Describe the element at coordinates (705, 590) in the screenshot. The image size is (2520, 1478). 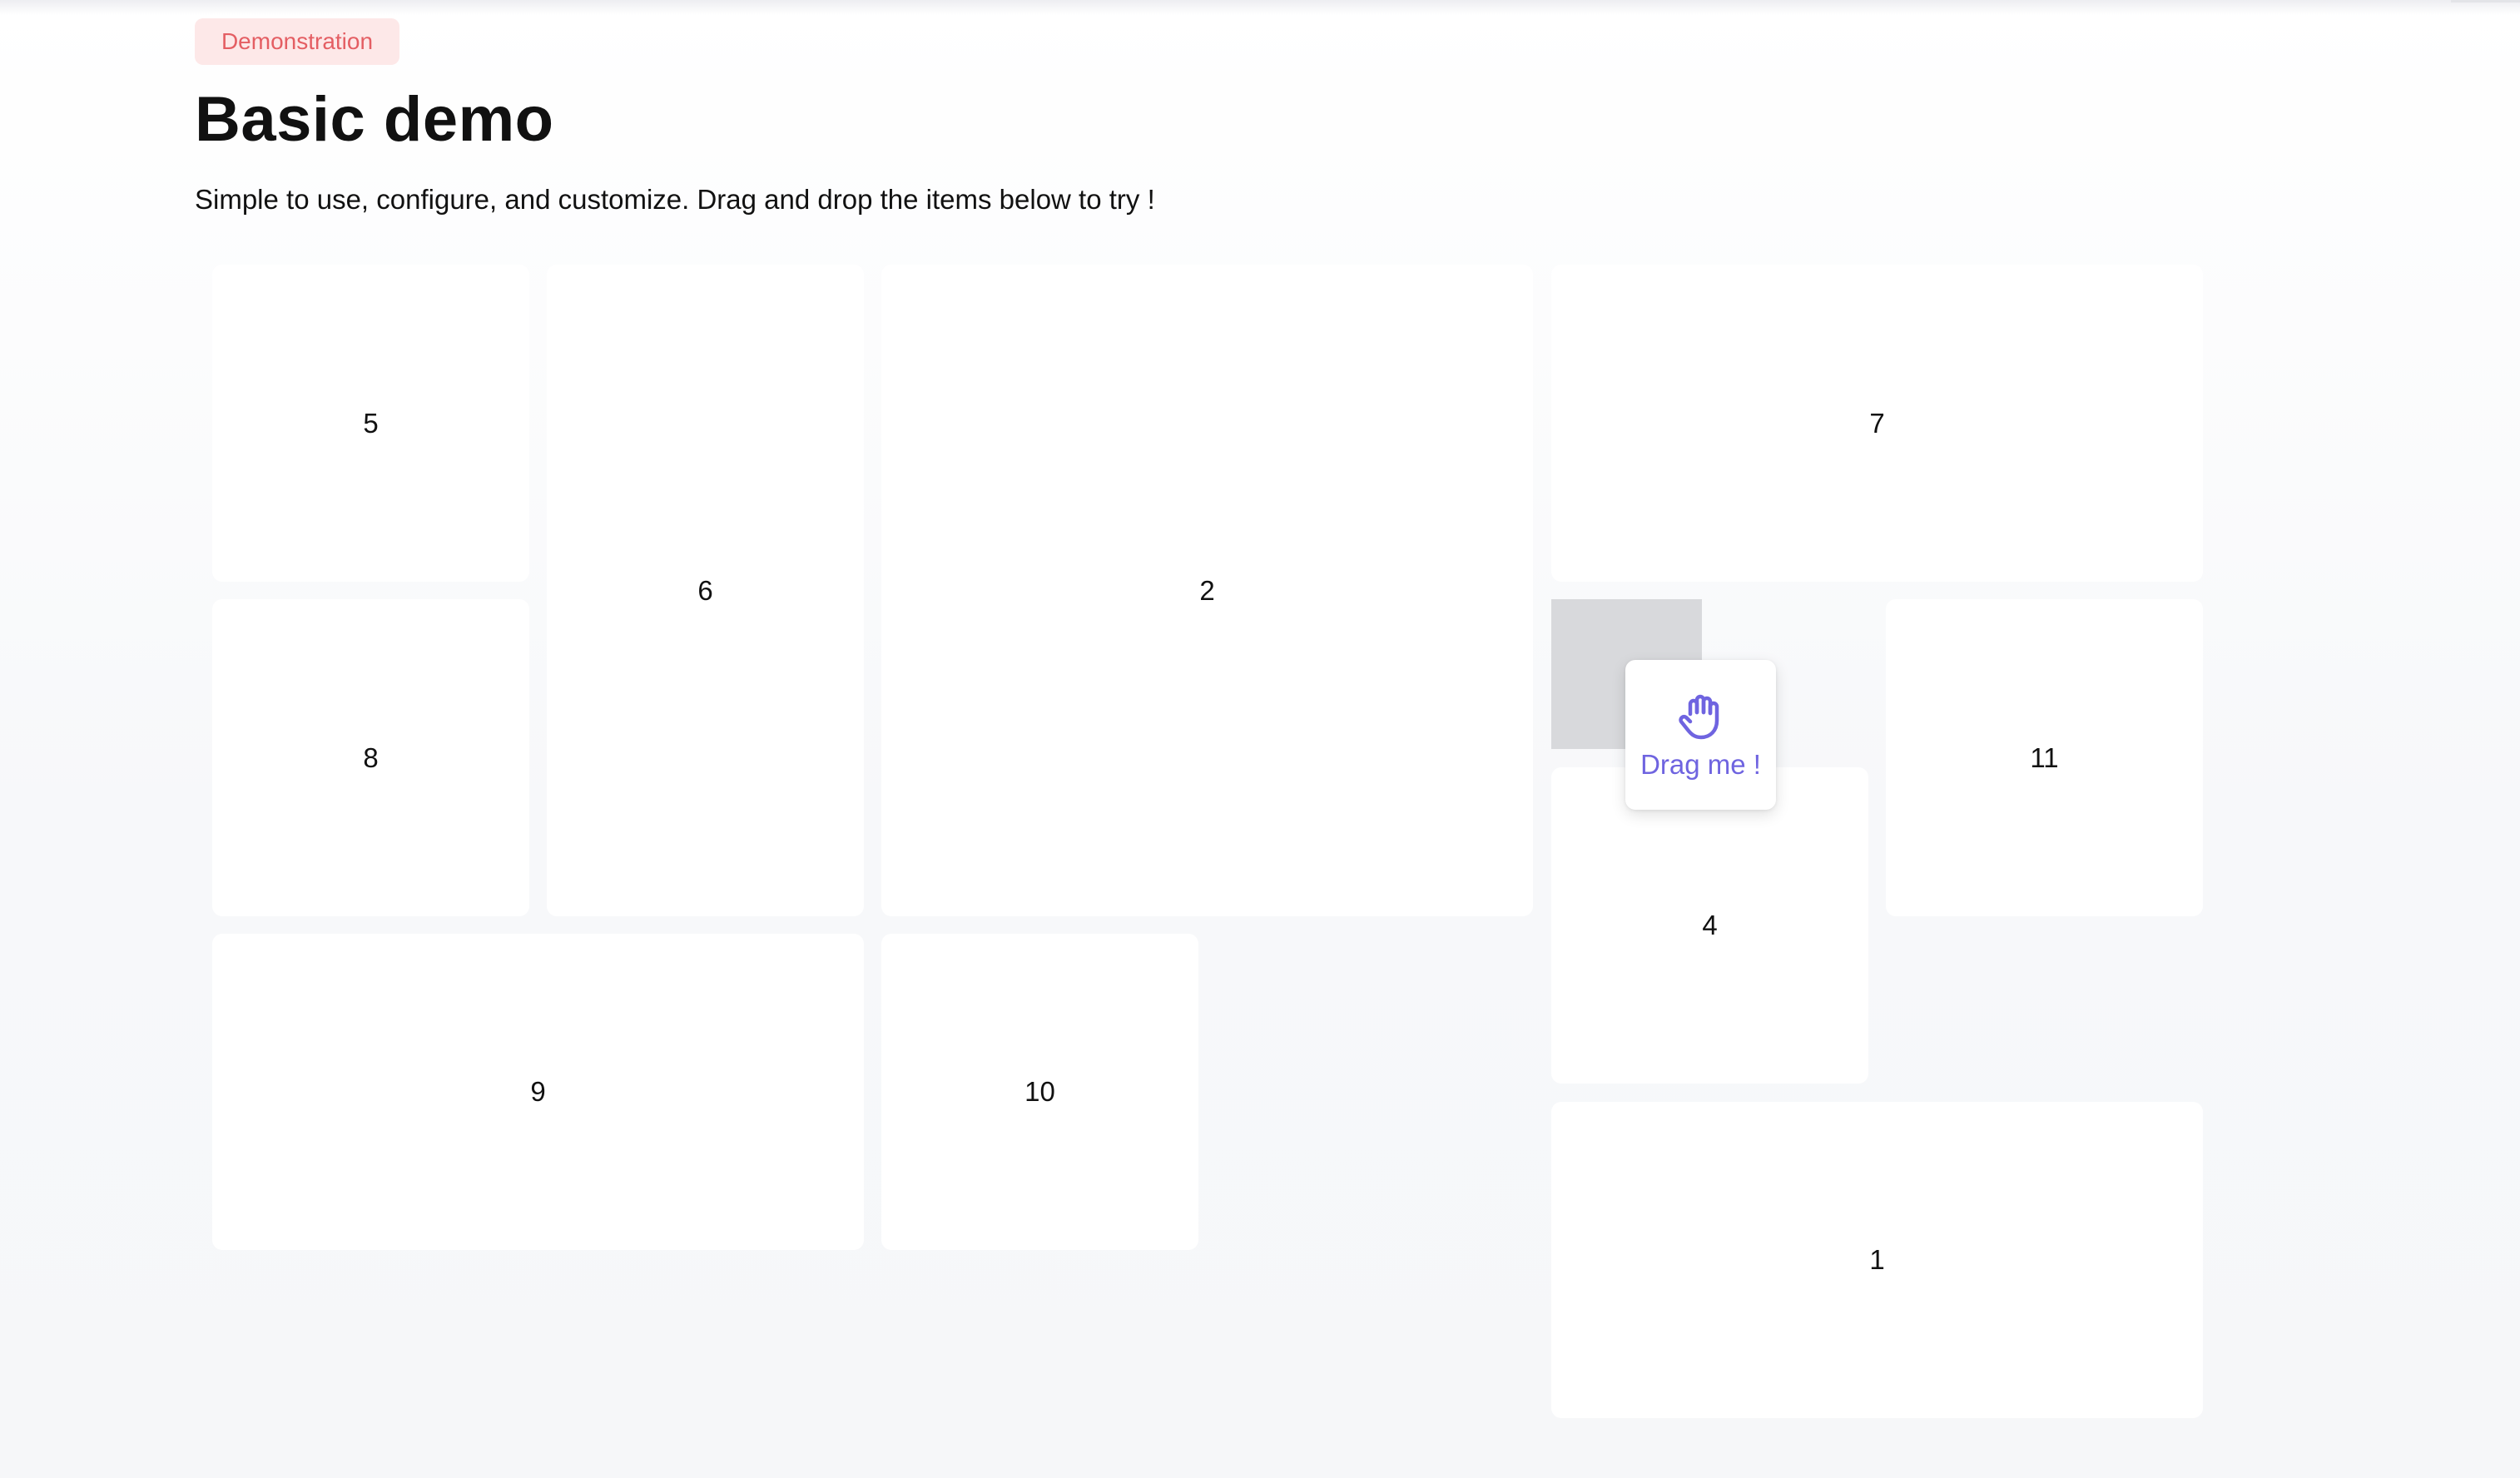
I see `grid-item-6: 6` at that location.